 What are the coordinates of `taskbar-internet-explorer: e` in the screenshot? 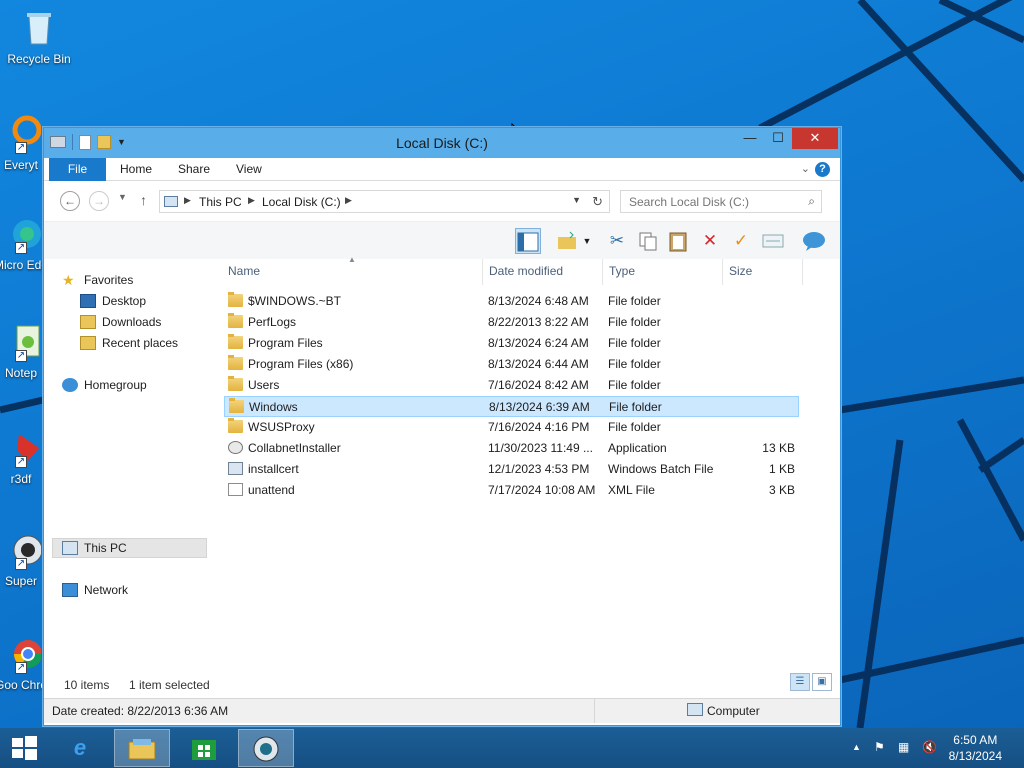 It's located at (80, 748).